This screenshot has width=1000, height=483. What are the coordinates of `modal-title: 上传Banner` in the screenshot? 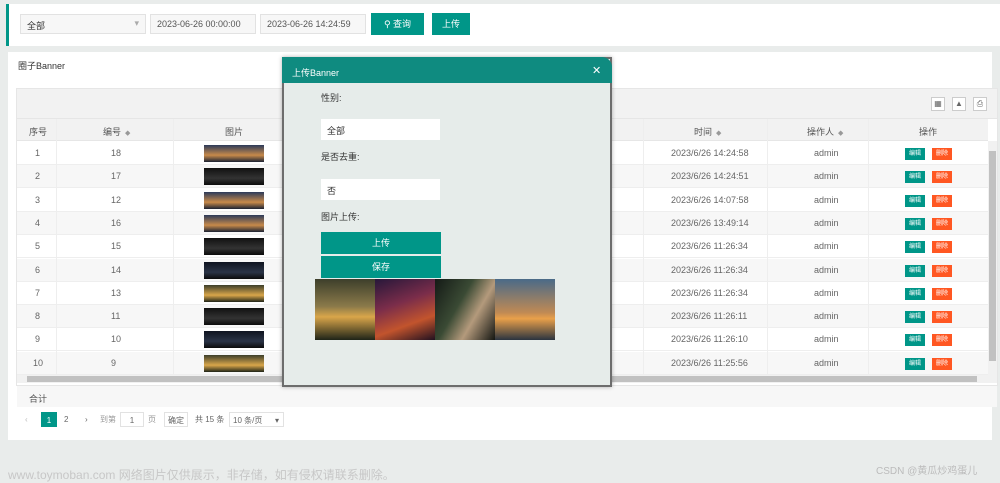 It's located at (316, 73).